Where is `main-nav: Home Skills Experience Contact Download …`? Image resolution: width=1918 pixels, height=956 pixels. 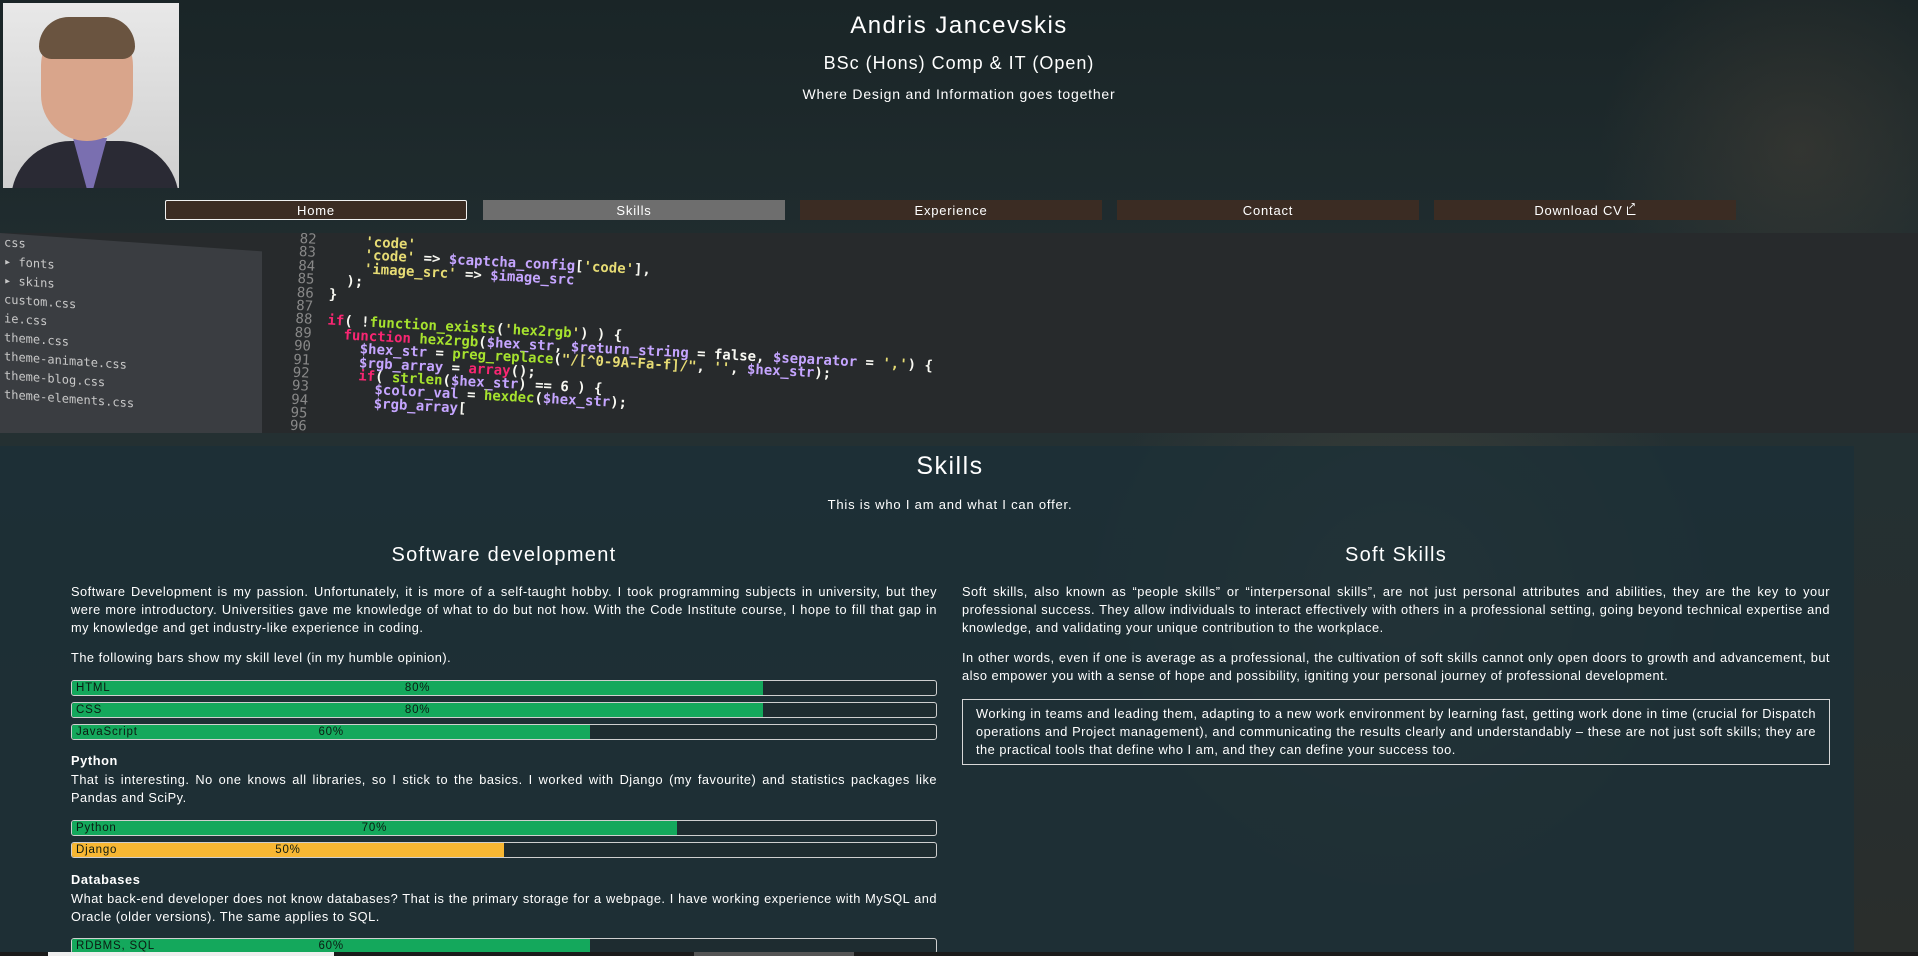
main-nav: Home Skills Experience Contact Download … is located at coordinates (959, 210).